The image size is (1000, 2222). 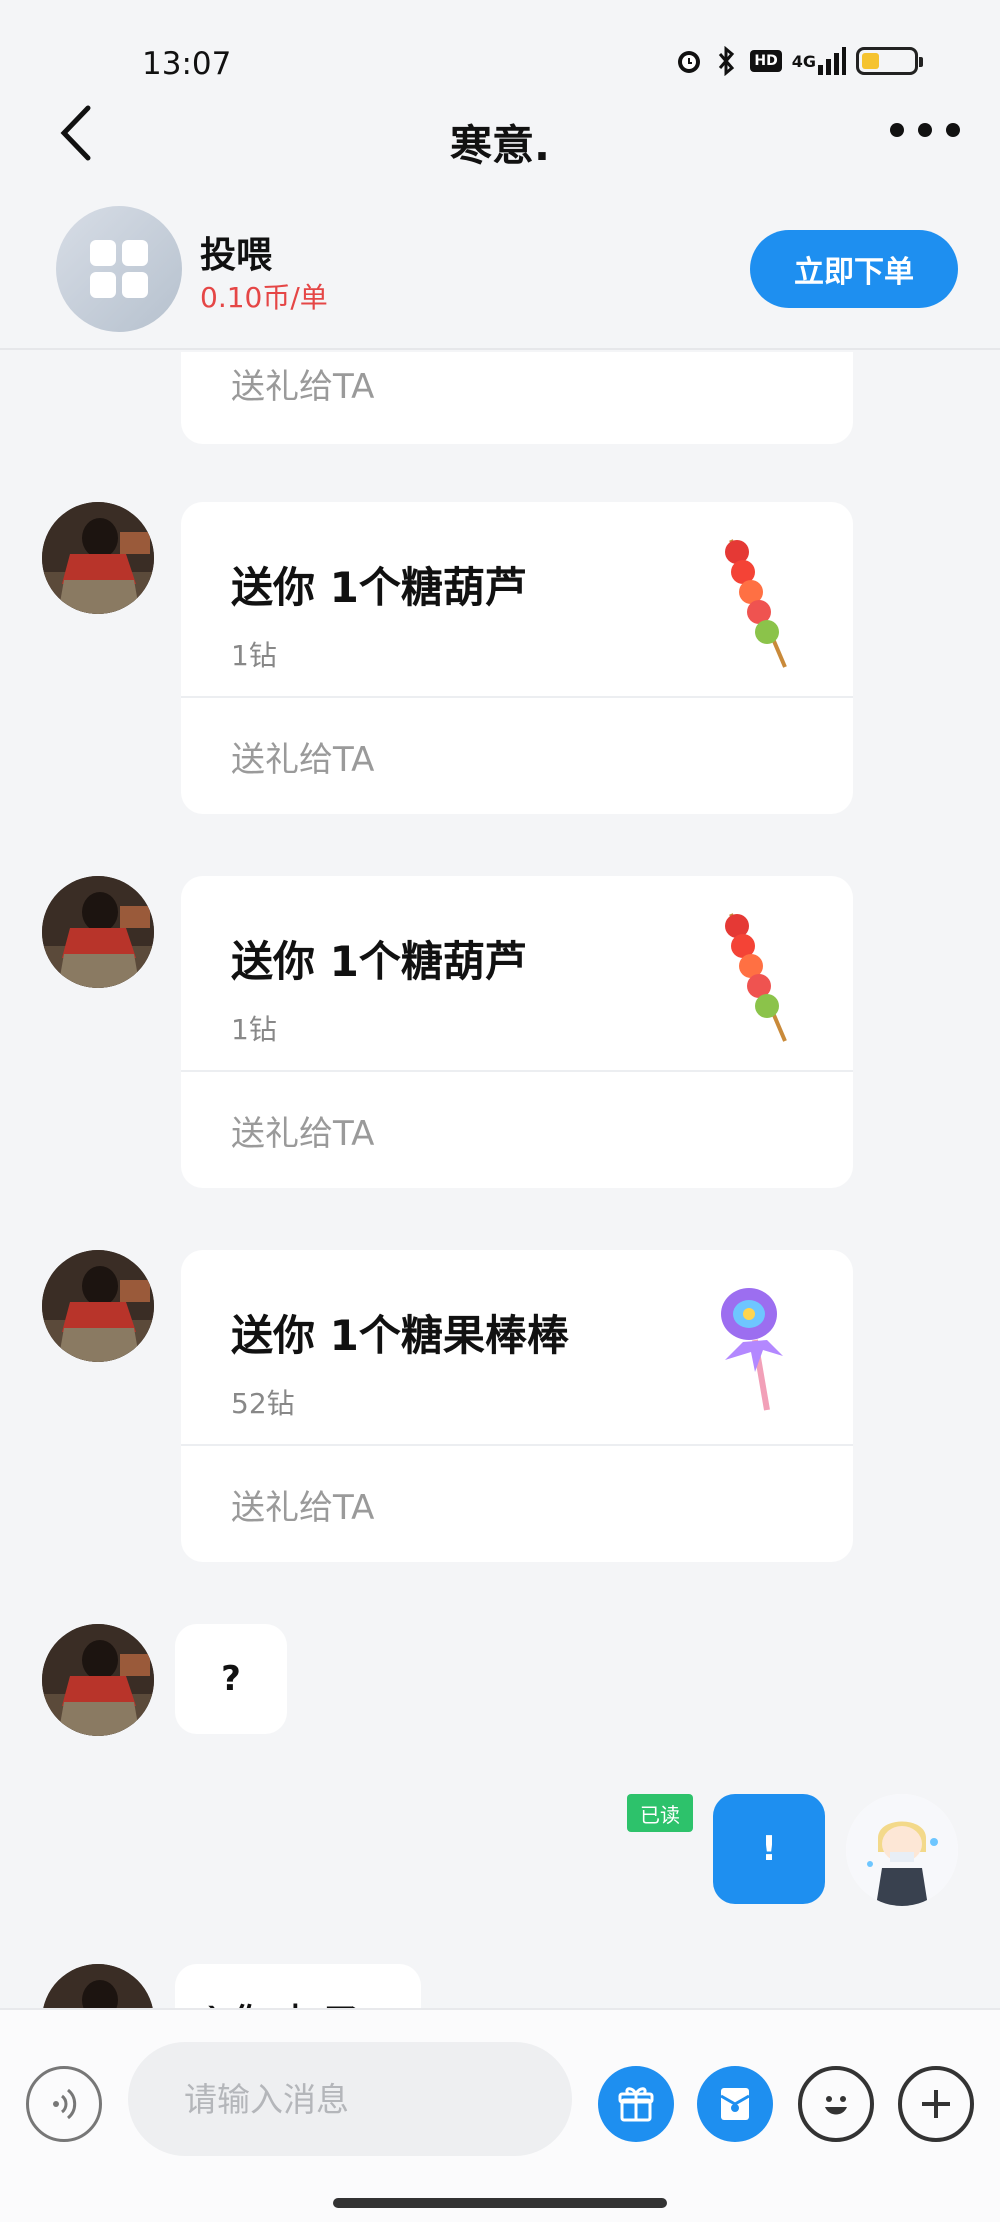 What do you see at coordinates (264, 297) in the screenshot?
I see `service-price: 0.10币/单` at bounding box center [264, 297].